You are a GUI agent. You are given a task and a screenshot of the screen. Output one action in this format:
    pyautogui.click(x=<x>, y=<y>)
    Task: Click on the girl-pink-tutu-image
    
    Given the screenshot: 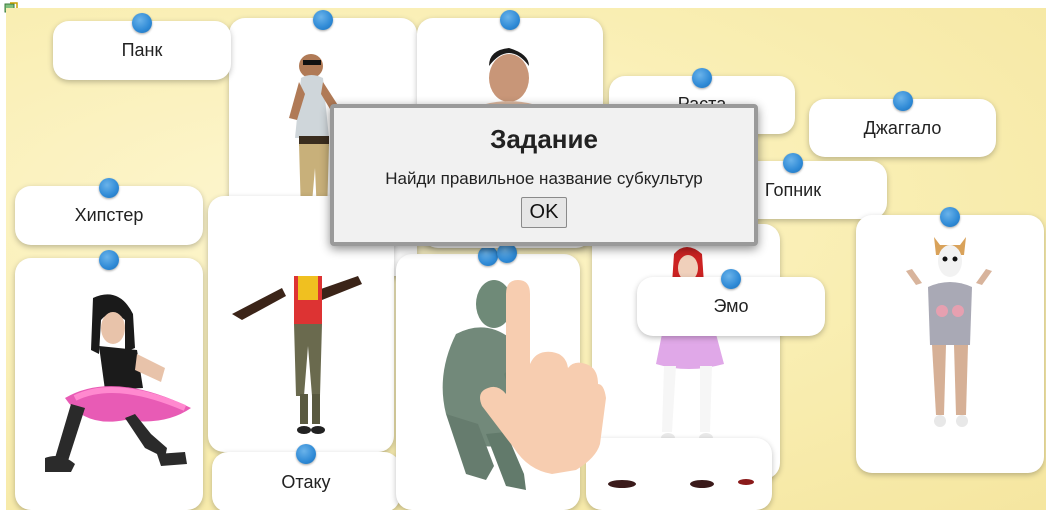 What is the action you would take?
    pyautogui.click(x=118, y=383)
    